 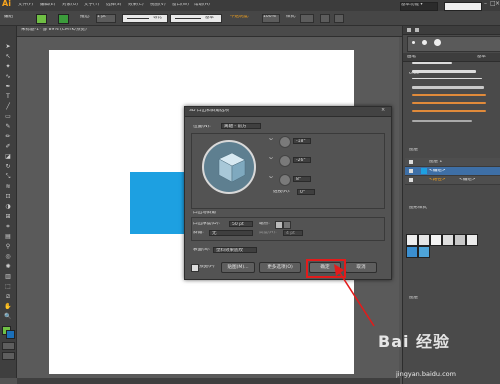 What do you see at coordinates (413, 150) in the screenshot?
I see `layers-tab-label: 图层` at bounding box center [413, 150].